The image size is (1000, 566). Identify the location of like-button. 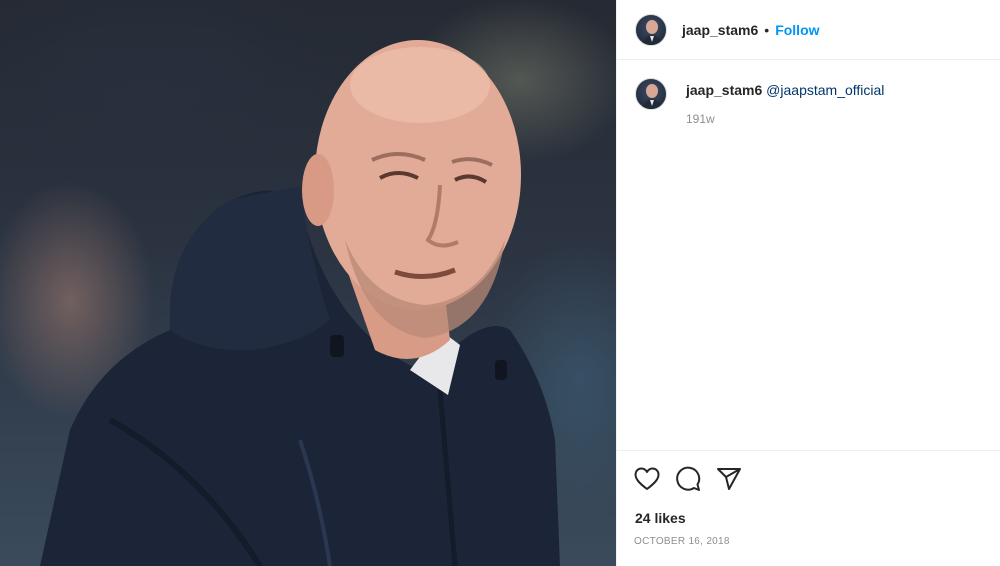
(647, 479).